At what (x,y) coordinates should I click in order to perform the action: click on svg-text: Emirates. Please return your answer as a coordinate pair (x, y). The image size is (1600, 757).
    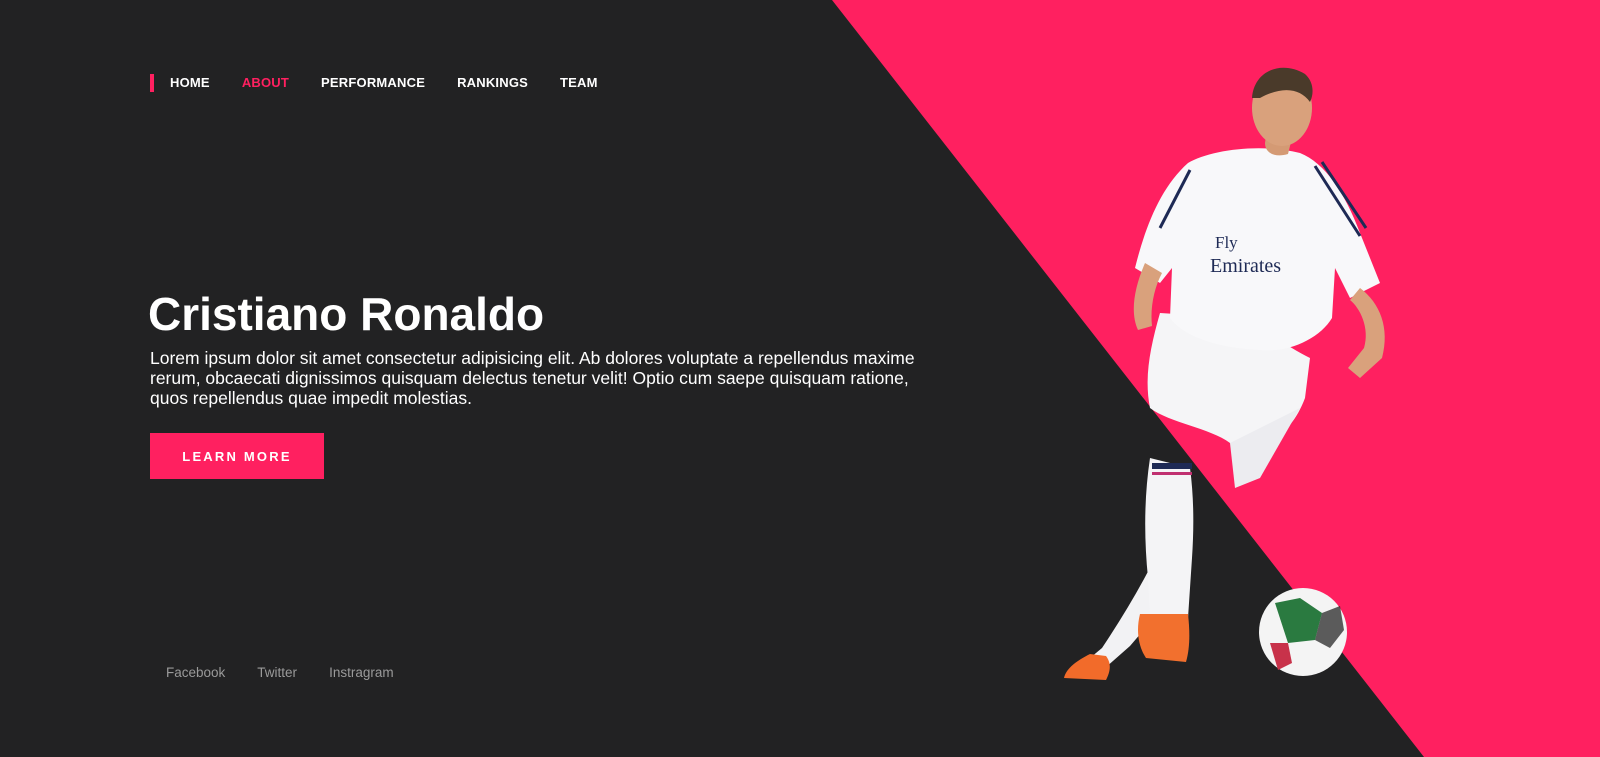
    Looking at the image, I should click on (1245, 266).